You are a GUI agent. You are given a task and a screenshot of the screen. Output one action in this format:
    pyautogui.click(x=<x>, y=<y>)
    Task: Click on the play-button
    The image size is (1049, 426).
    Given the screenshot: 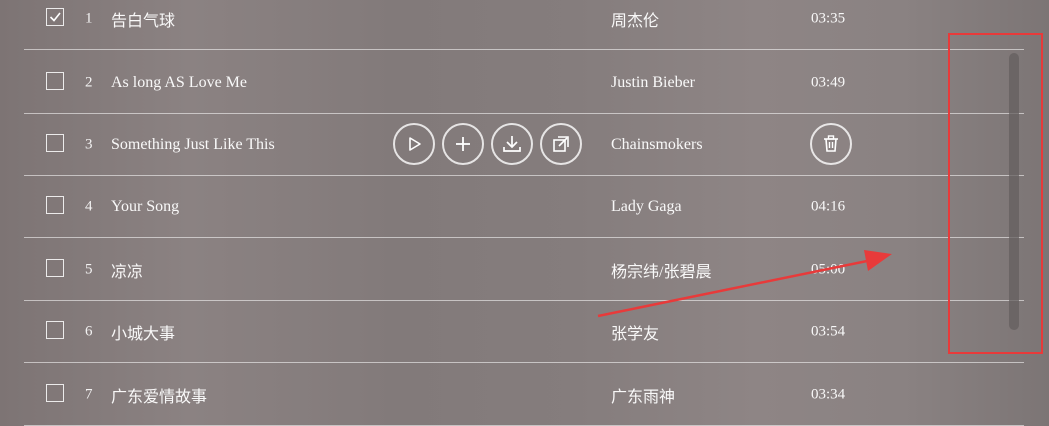 What is the action you would take?
    pyautogui.click(x=414, y=143)
    